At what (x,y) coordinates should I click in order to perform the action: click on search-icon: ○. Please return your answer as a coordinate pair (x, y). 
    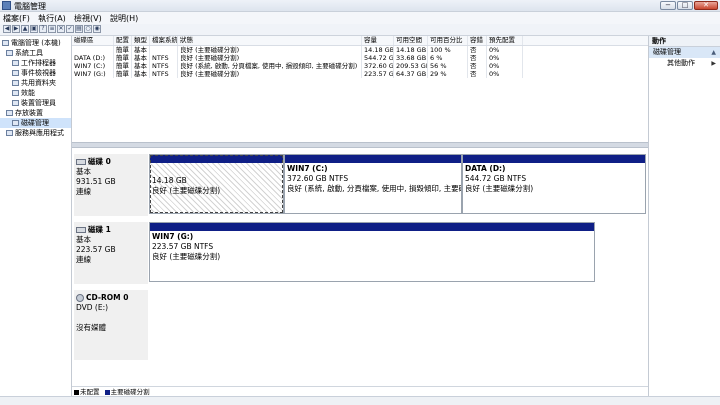
    Looking at the image, I should click on (88, 29).